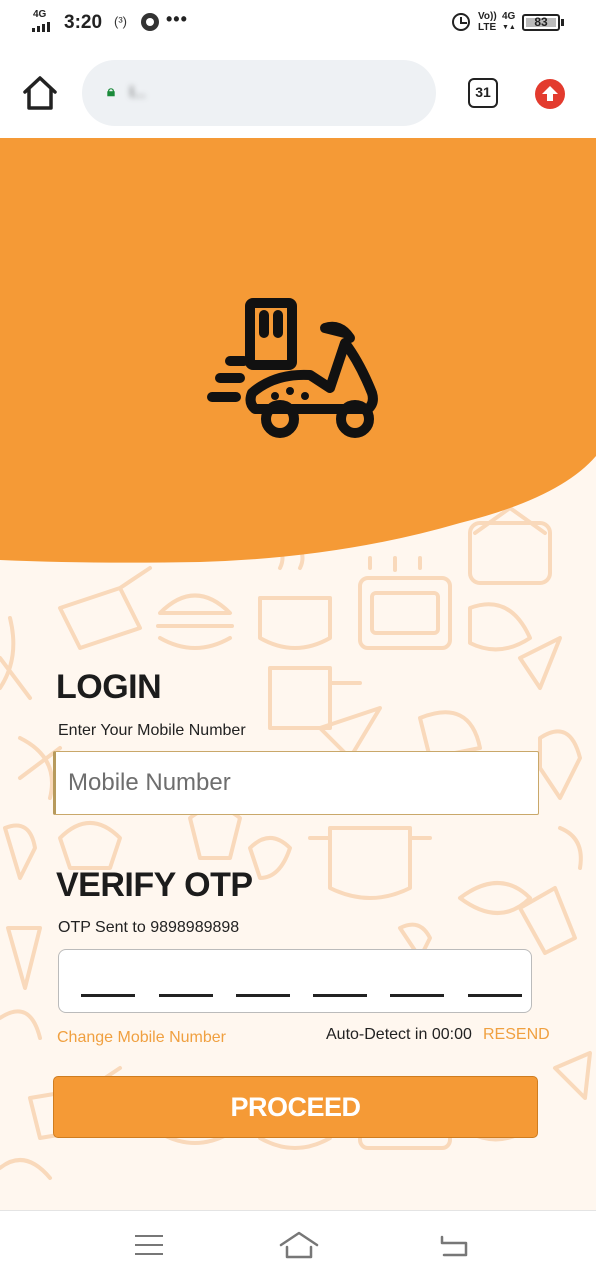  What do you see at coordinates (292, 368) in the screenshot?
I see `delivery-scooter-icon` at bounding box center [292, 368].